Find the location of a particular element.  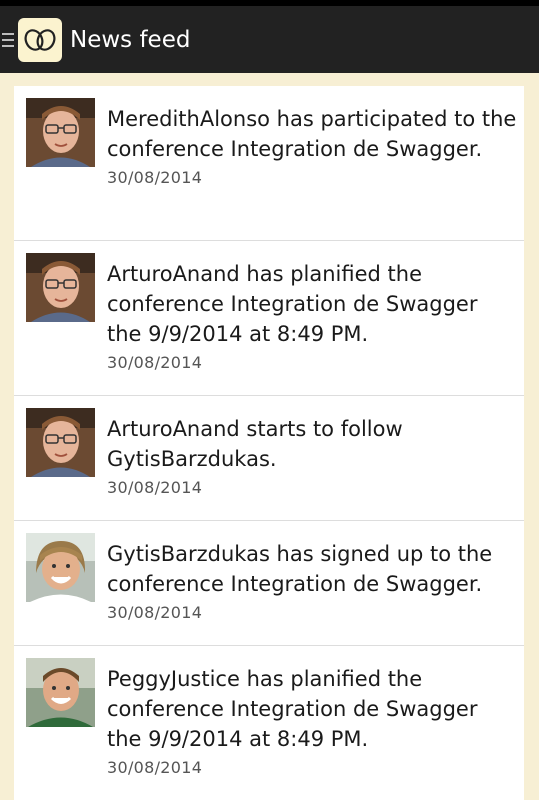

page-title: News feed is located at coordinates (130, 39).